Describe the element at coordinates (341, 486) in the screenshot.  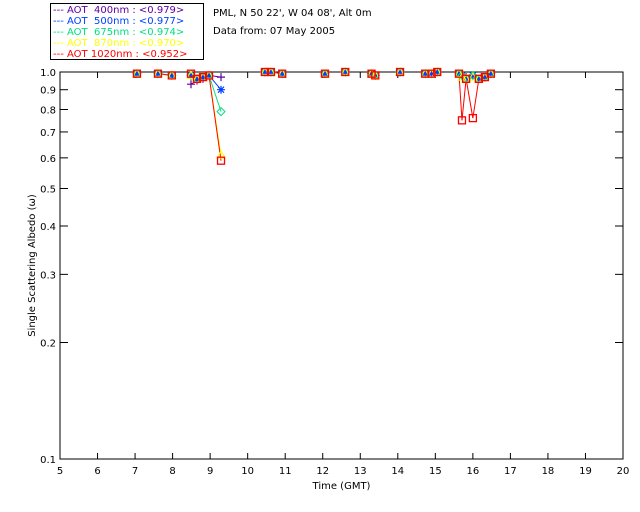
I see `x-axis-label: Time (GMT)` at that location.